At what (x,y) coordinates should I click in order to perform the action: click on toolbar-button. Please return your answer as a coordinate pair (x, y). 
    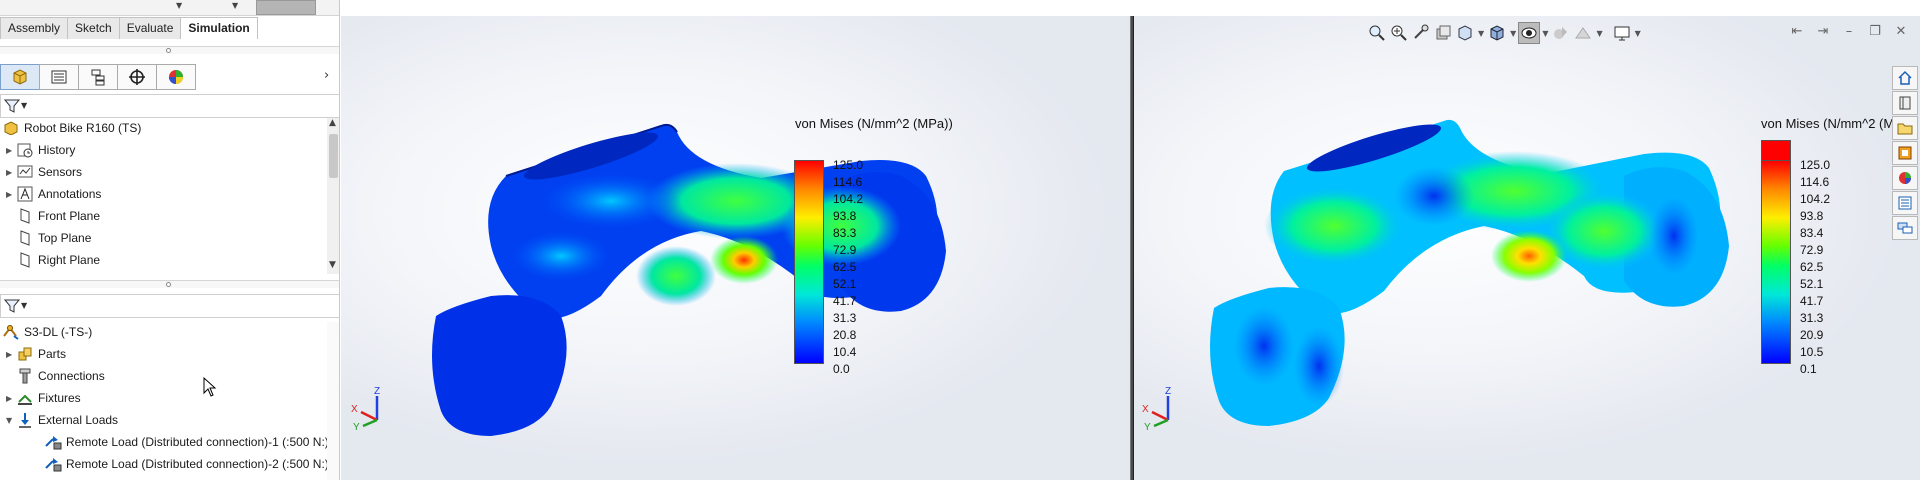
    Looking at the image, I should click on (286, 7).